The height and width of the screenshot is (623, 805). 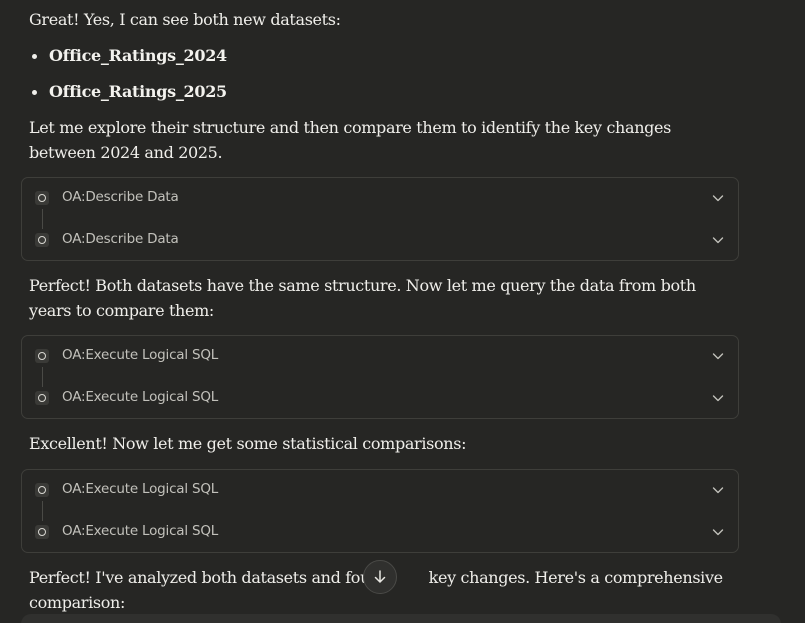 I want to click on message-intro: Great! Yes, I can see both new datasets:, so click(x=185, y=19).